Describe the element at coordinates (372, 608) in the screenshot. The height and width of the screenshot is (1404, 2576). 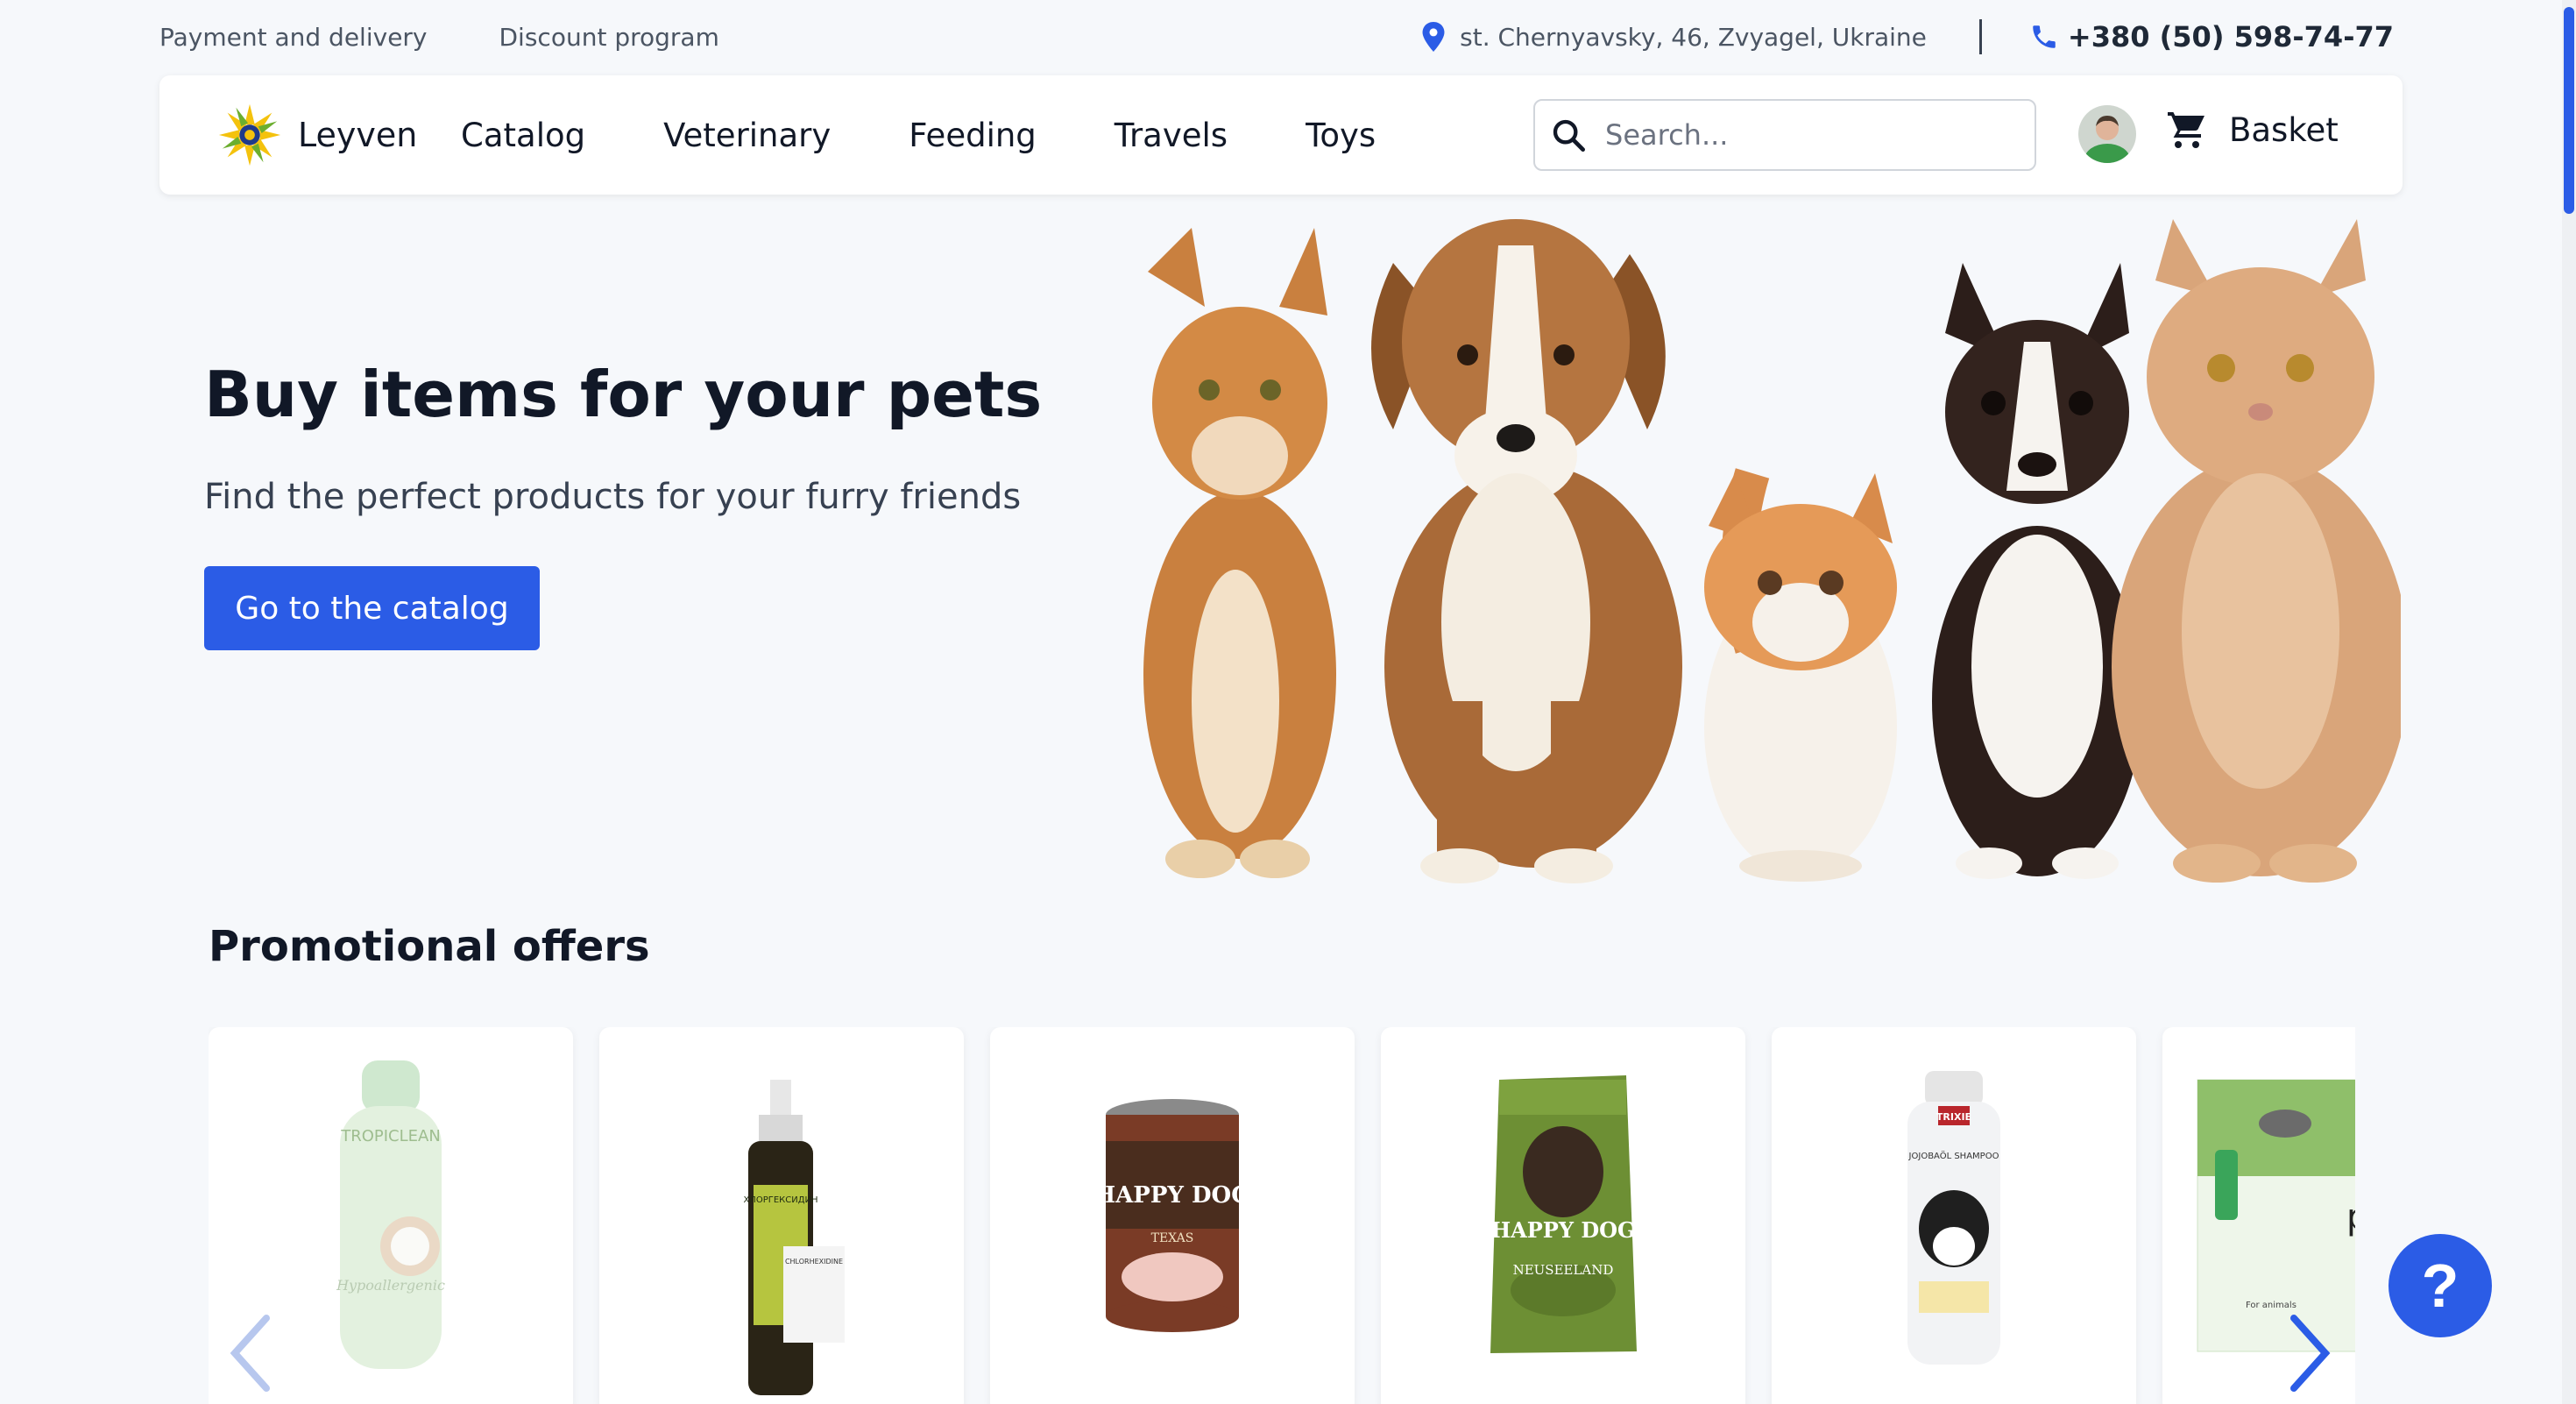
I see `go-to-catalog-button: Go to the catalog` at that location.